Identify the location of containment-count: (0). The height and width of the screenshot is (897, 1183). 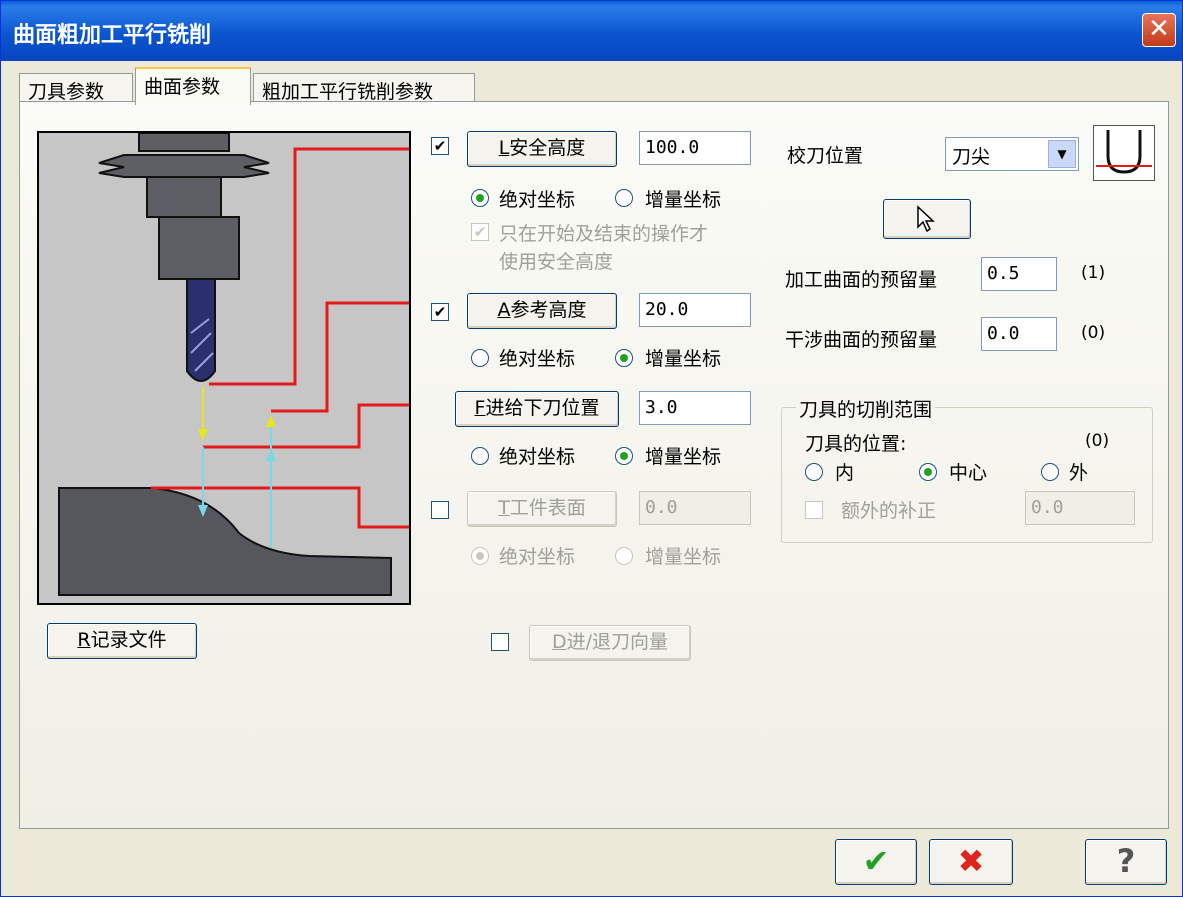
(1097, 441).